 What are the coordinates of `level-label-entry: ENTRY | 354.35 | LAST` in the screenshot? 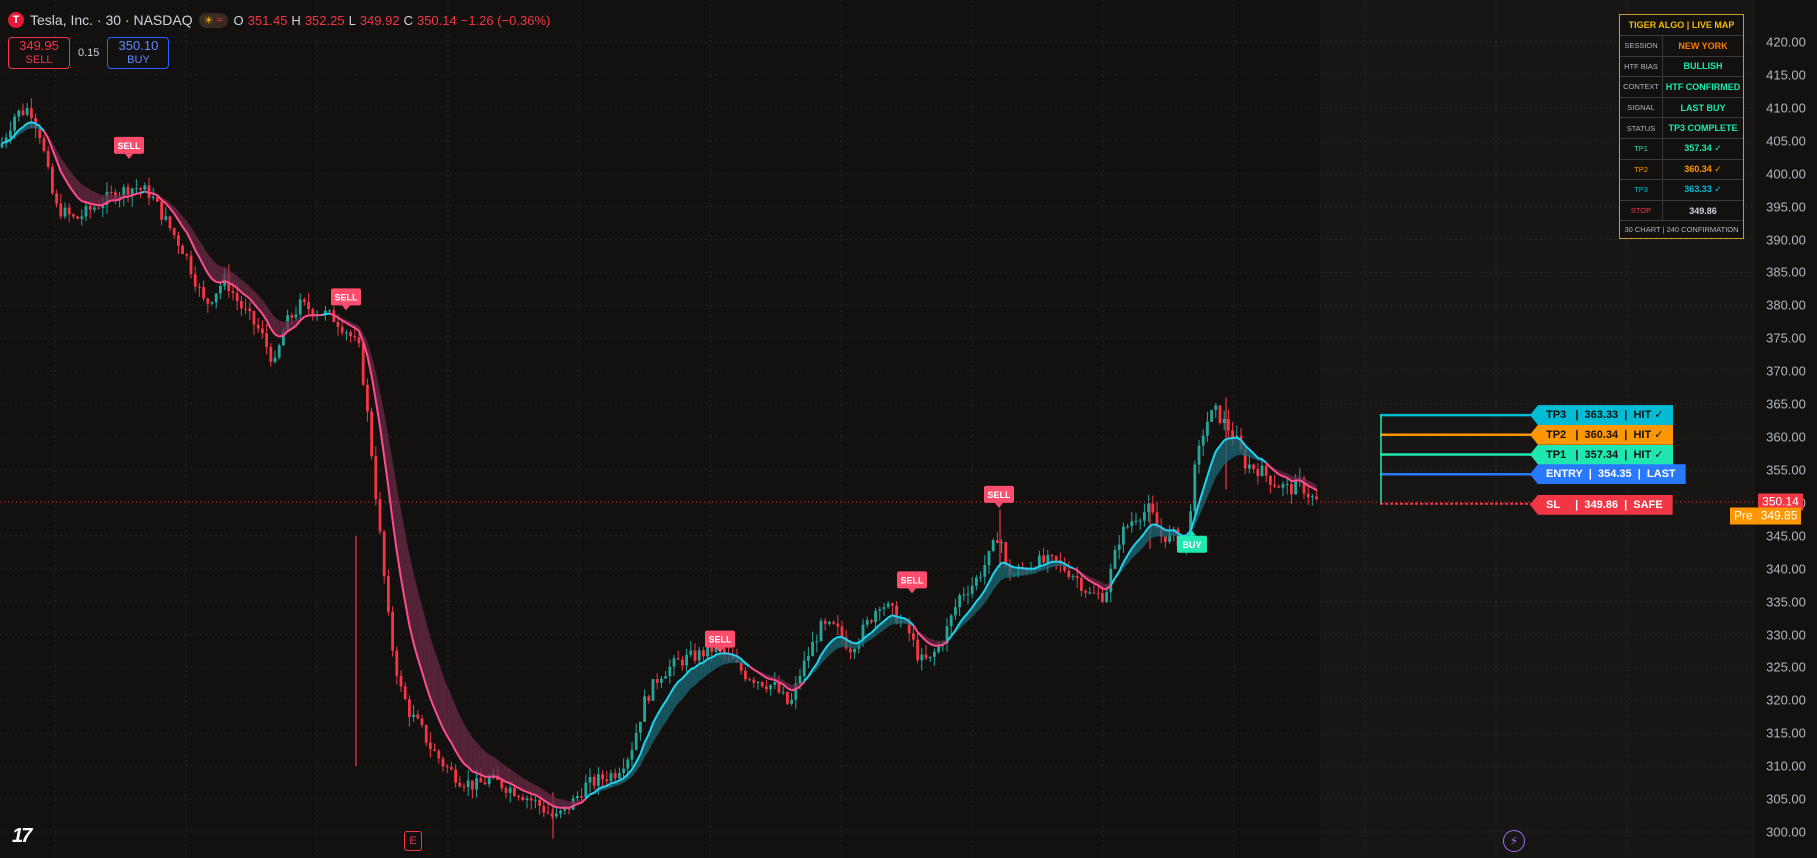 It's located at (1608, 474).